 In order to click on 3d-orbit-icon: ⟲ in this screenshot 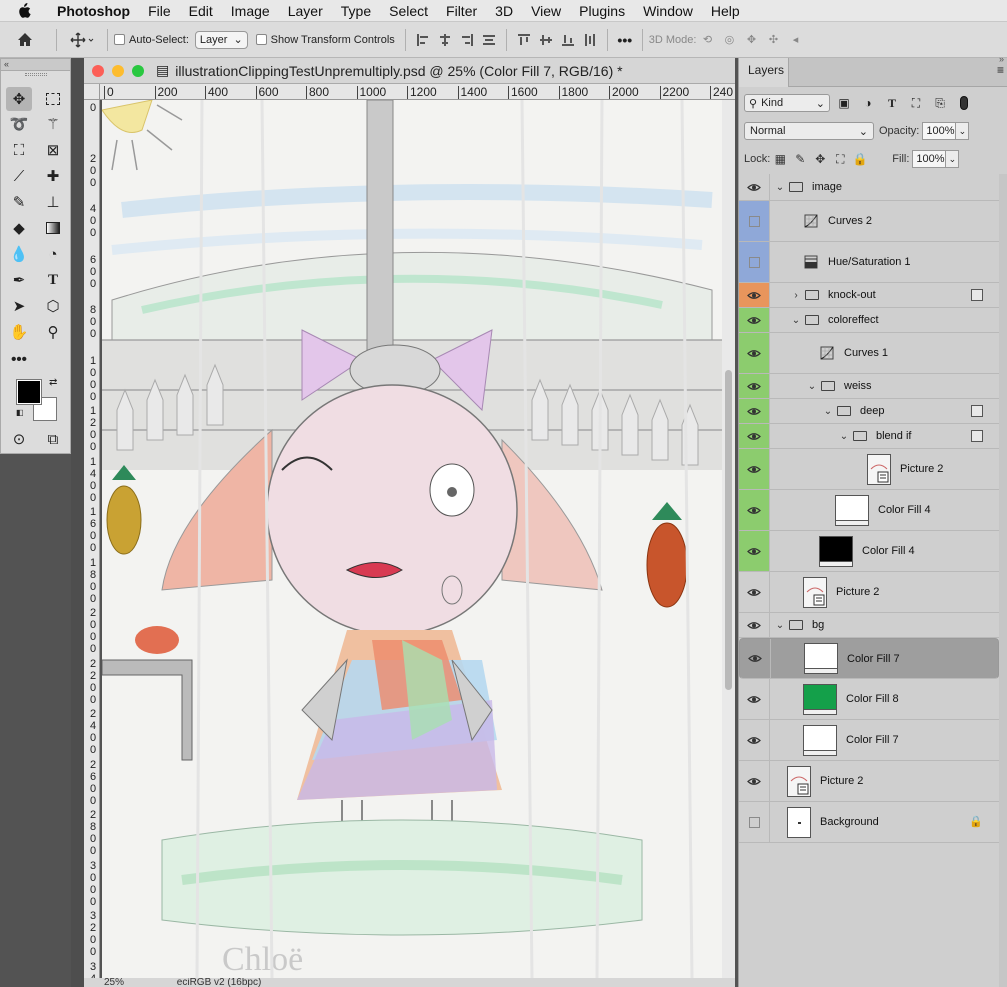, I will do `click(707, 40)`.